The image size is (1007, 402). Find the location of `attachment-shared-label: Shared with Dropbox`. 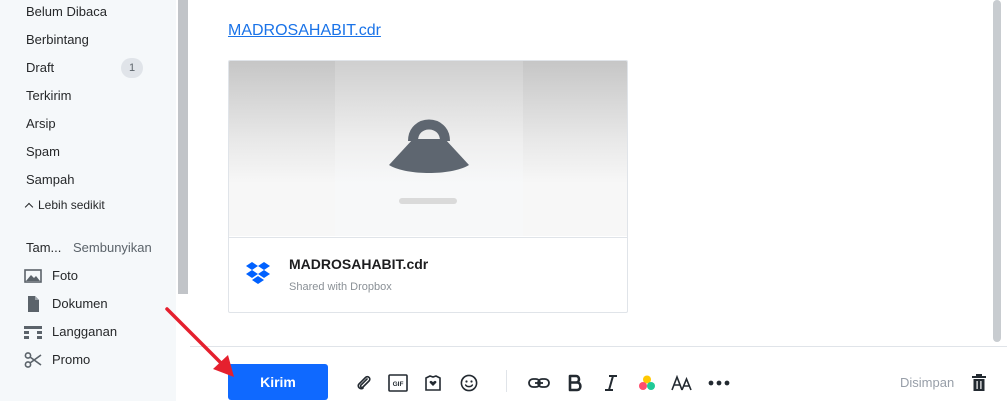

attachment-shared-label: Shared with Dropbox is located at coordinates (340, 287).